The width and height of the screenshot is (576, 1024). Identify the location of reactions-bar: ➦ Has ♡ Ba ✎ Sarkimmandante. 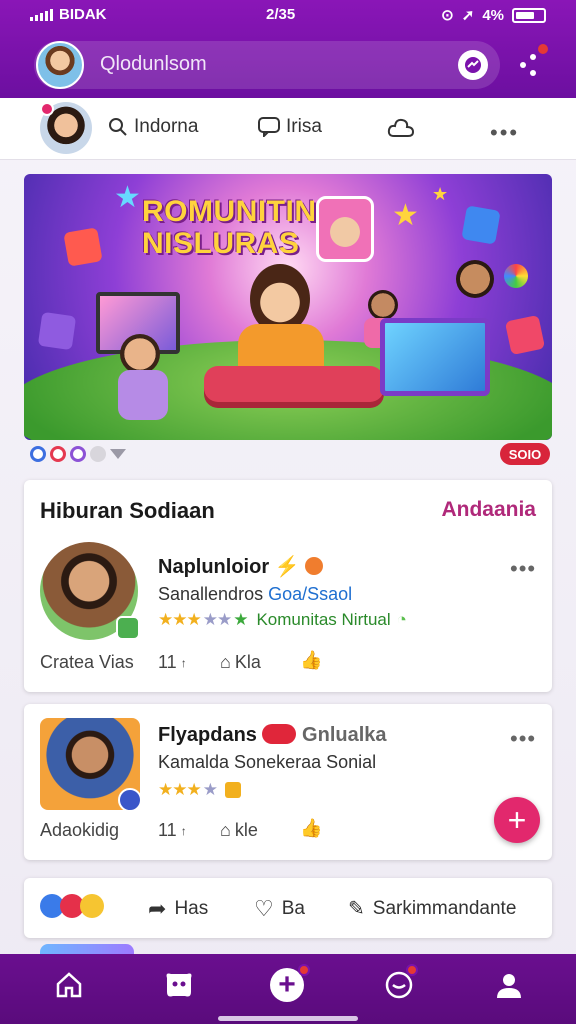
(288, 908).